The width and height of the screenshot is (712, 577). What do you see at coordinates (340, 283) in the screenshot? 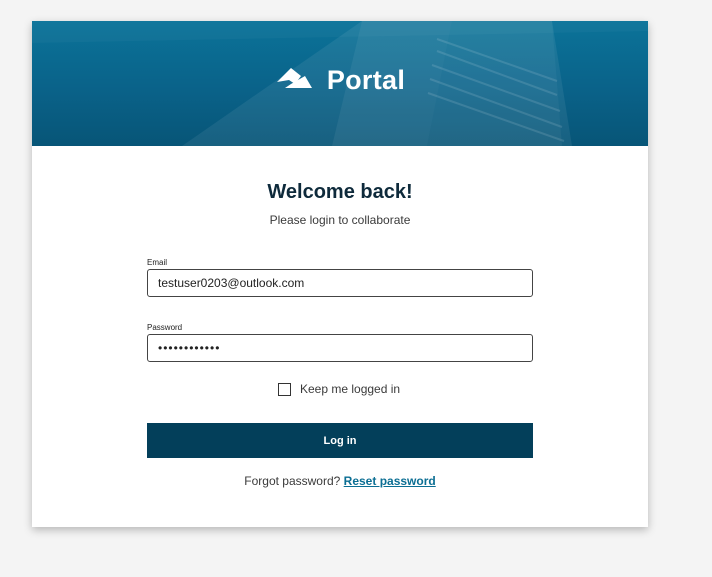
I see `email-field` at bounding box center [340, 283].